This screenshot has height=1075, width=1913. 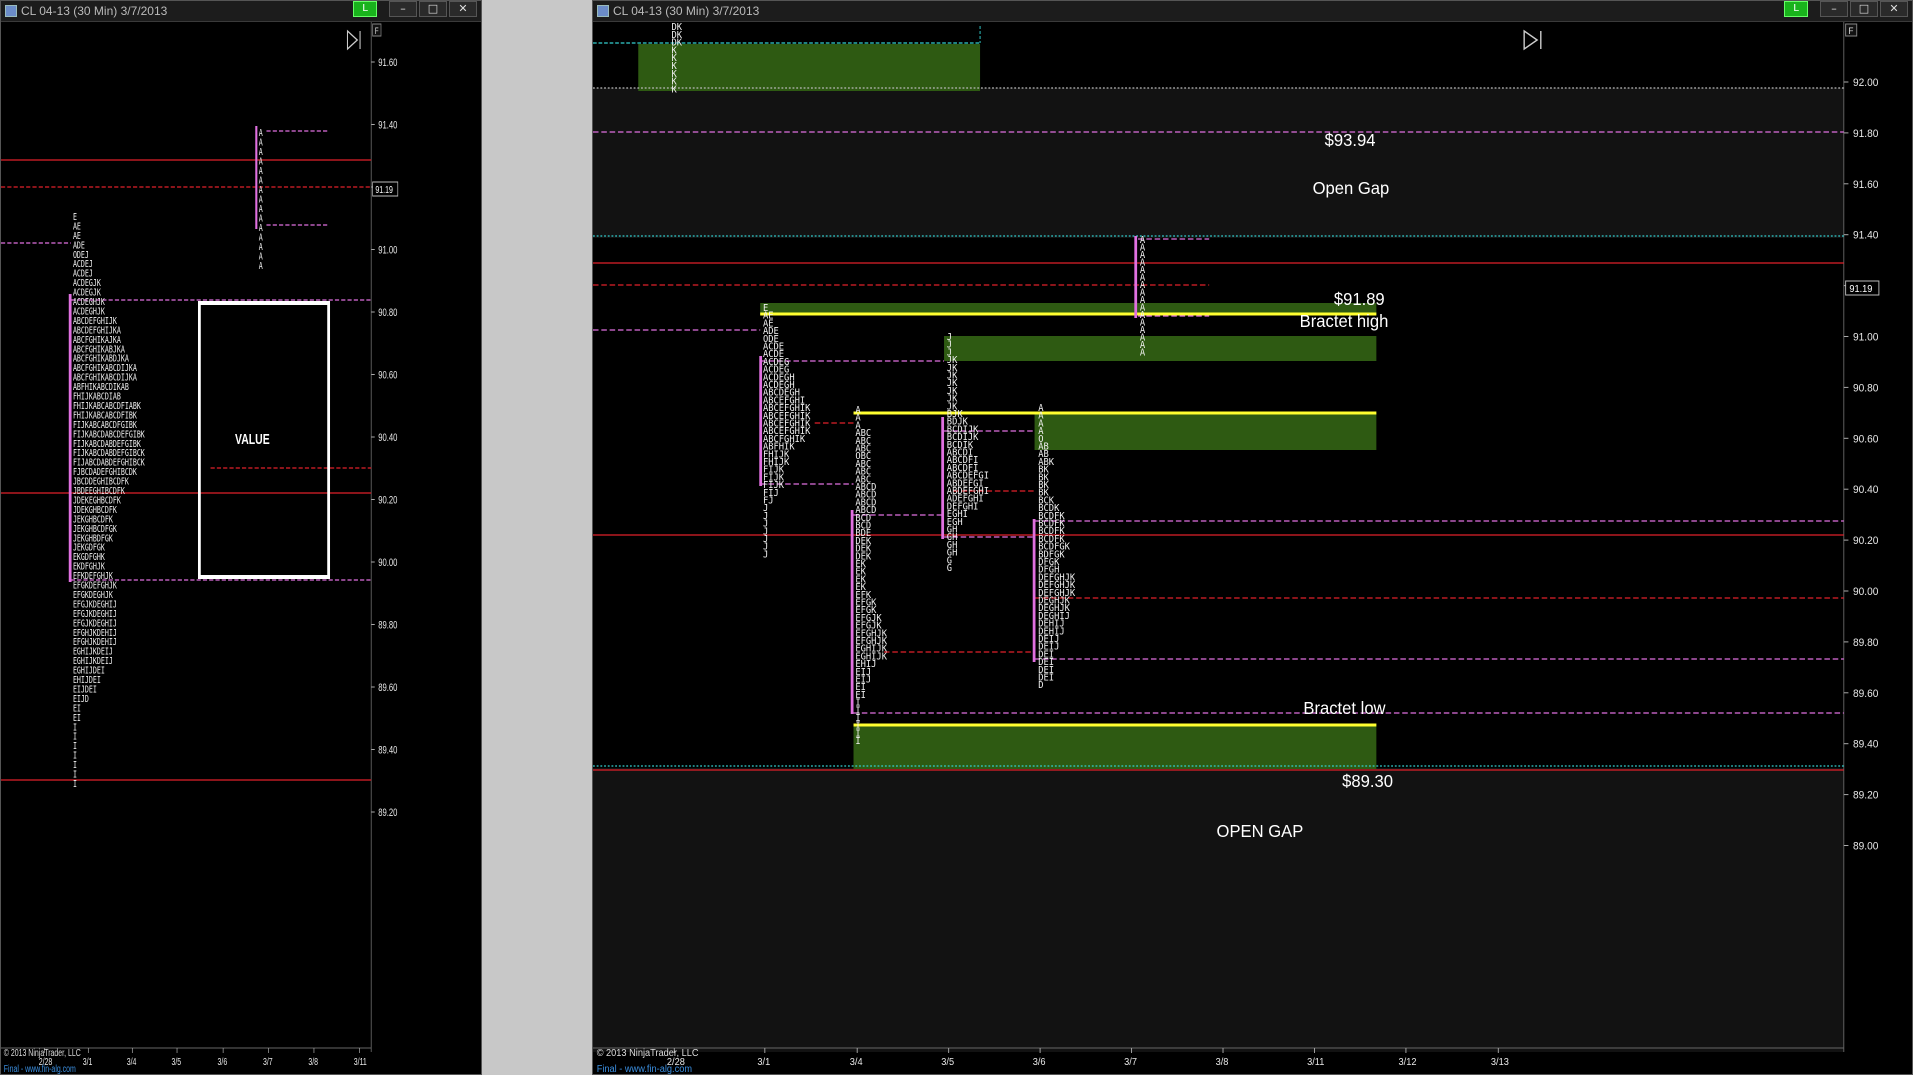 I want to click on right-window-title: CL 04-13 (30 Min) 3/7/2013, so click(x=686, y=11).